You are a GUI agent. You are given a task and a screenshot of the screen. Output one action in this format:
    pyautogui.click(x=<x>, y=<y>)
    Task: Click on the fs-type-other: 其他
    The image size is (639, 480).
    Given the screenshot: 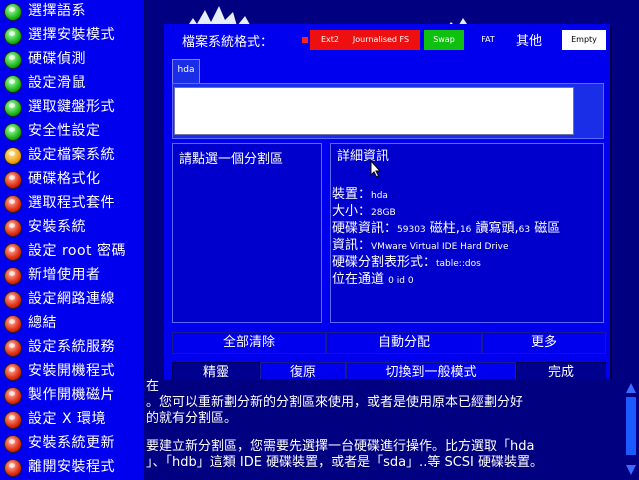 What is the action you would take?
    pyautogui.click(x=529, y=41)
    